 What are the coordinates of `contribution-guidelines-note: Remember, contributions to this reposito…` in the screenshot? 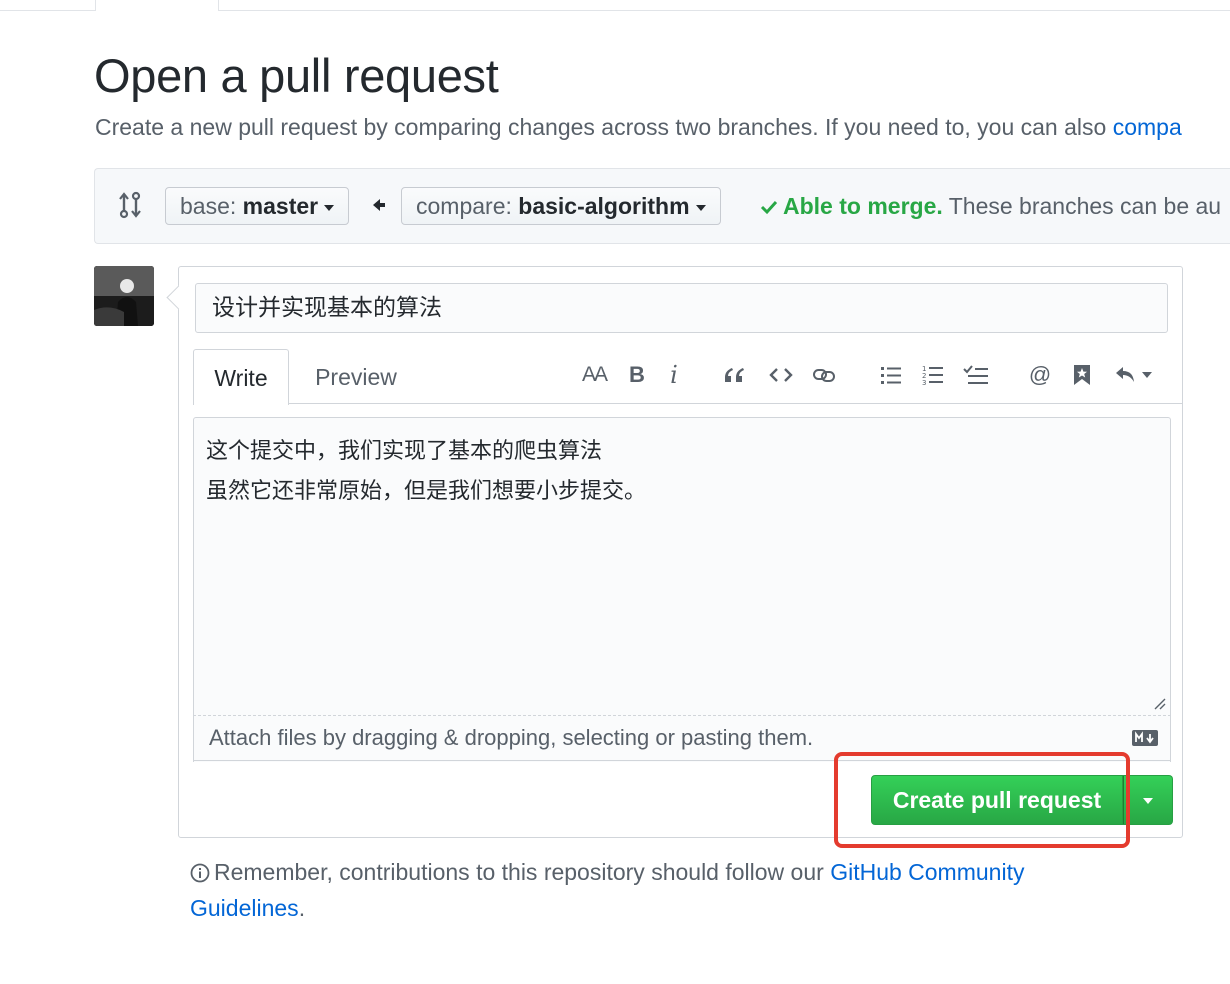 It's located at (640, 890).